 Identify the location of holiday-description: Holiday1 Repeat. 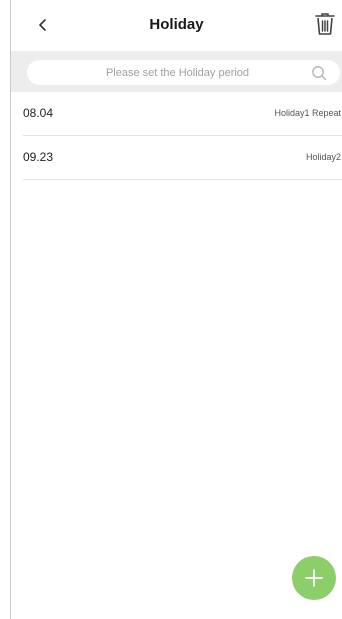
(307, 113).